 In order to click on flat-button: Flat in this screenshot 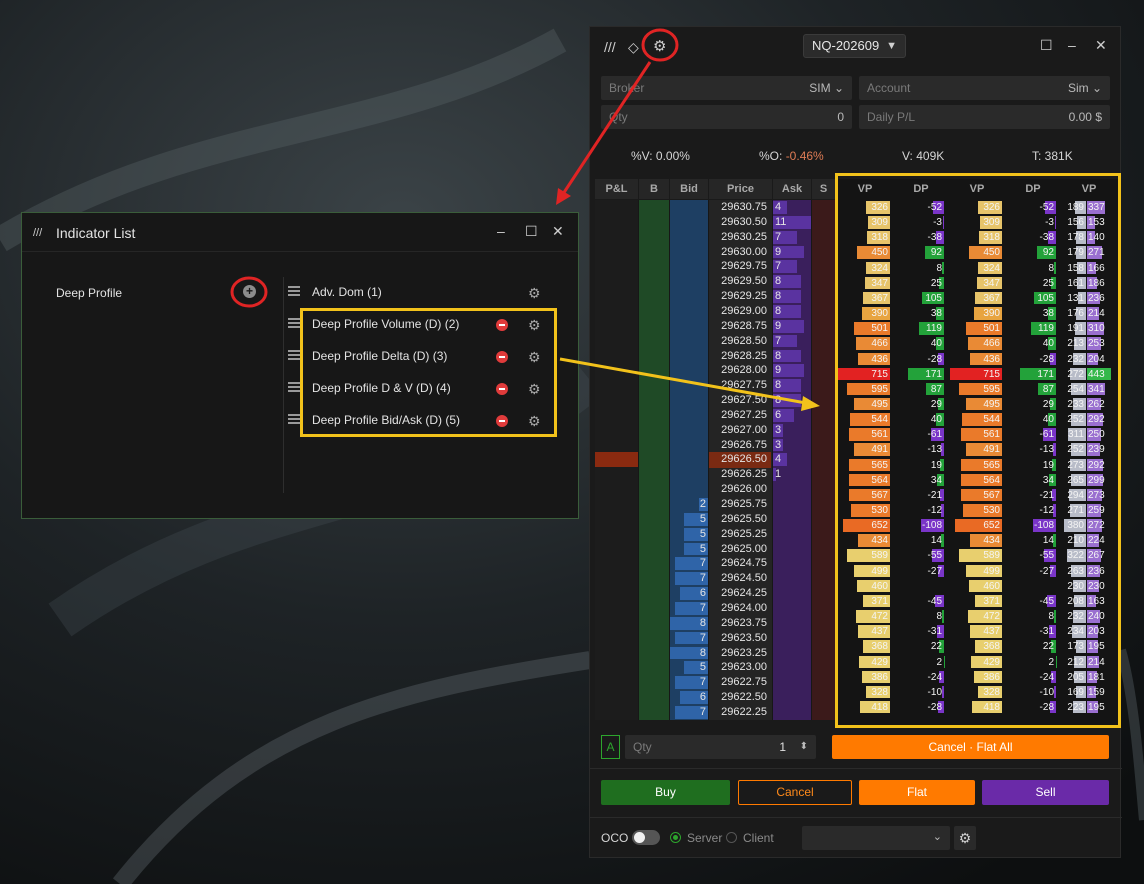, I will do `click(917, 792)`.